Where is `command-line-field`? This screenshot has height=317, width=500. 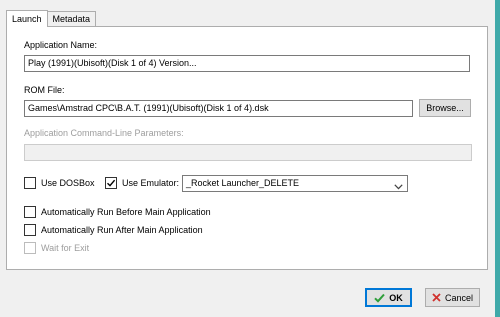 command-line-field is located at coordinates (248, 152).